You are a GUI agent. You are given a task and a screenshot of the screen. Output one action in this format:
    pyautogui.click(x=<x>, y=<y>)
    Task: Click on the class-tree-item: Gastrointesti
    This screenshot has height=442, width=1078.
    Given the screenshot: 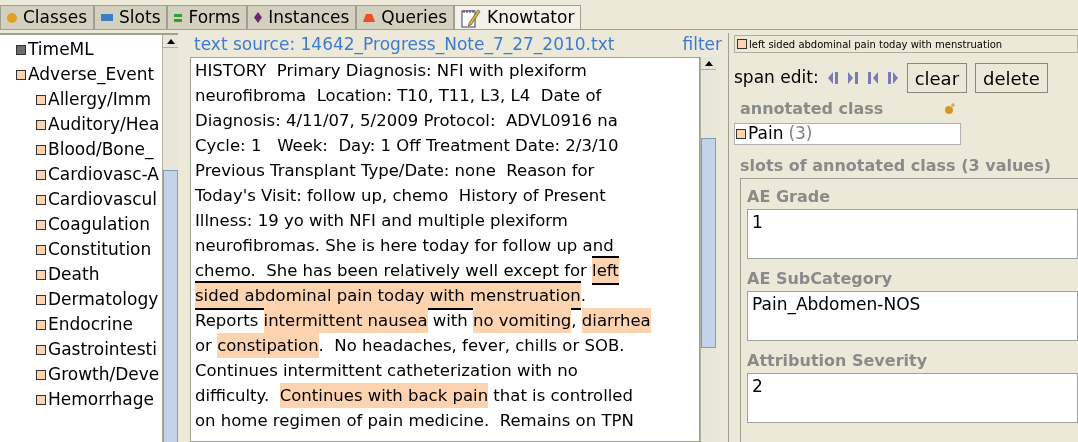 What is the action you would take?
    pyautogui.click(x=89, y=349)
    